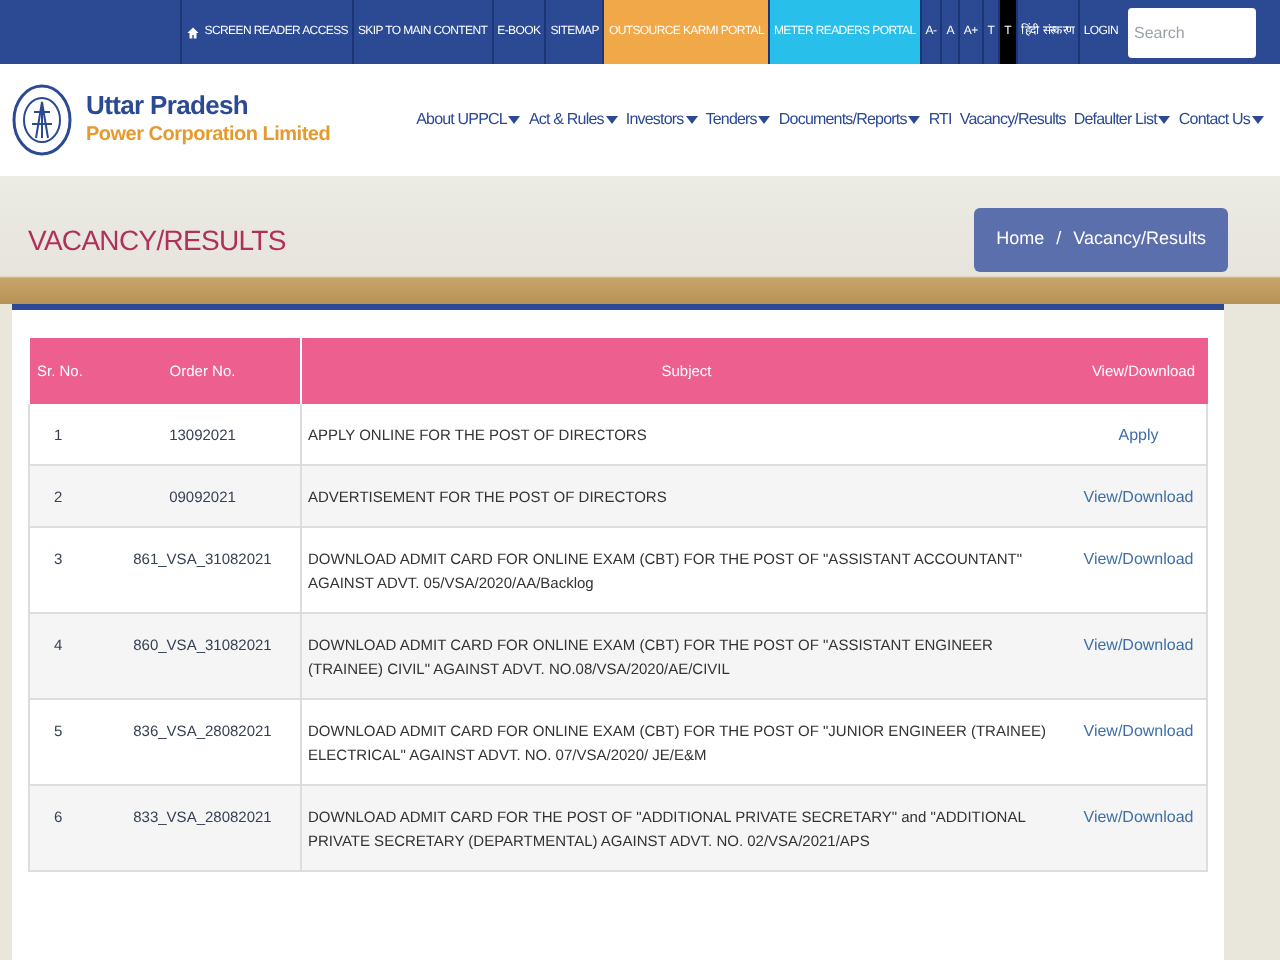 The height and width of the screenshot is (960, 1280). What do you see at coordinates (157, 240) in the screenshot?
I see `page-title: VACANCY/RESULTS` at bounding box center [157, 240].